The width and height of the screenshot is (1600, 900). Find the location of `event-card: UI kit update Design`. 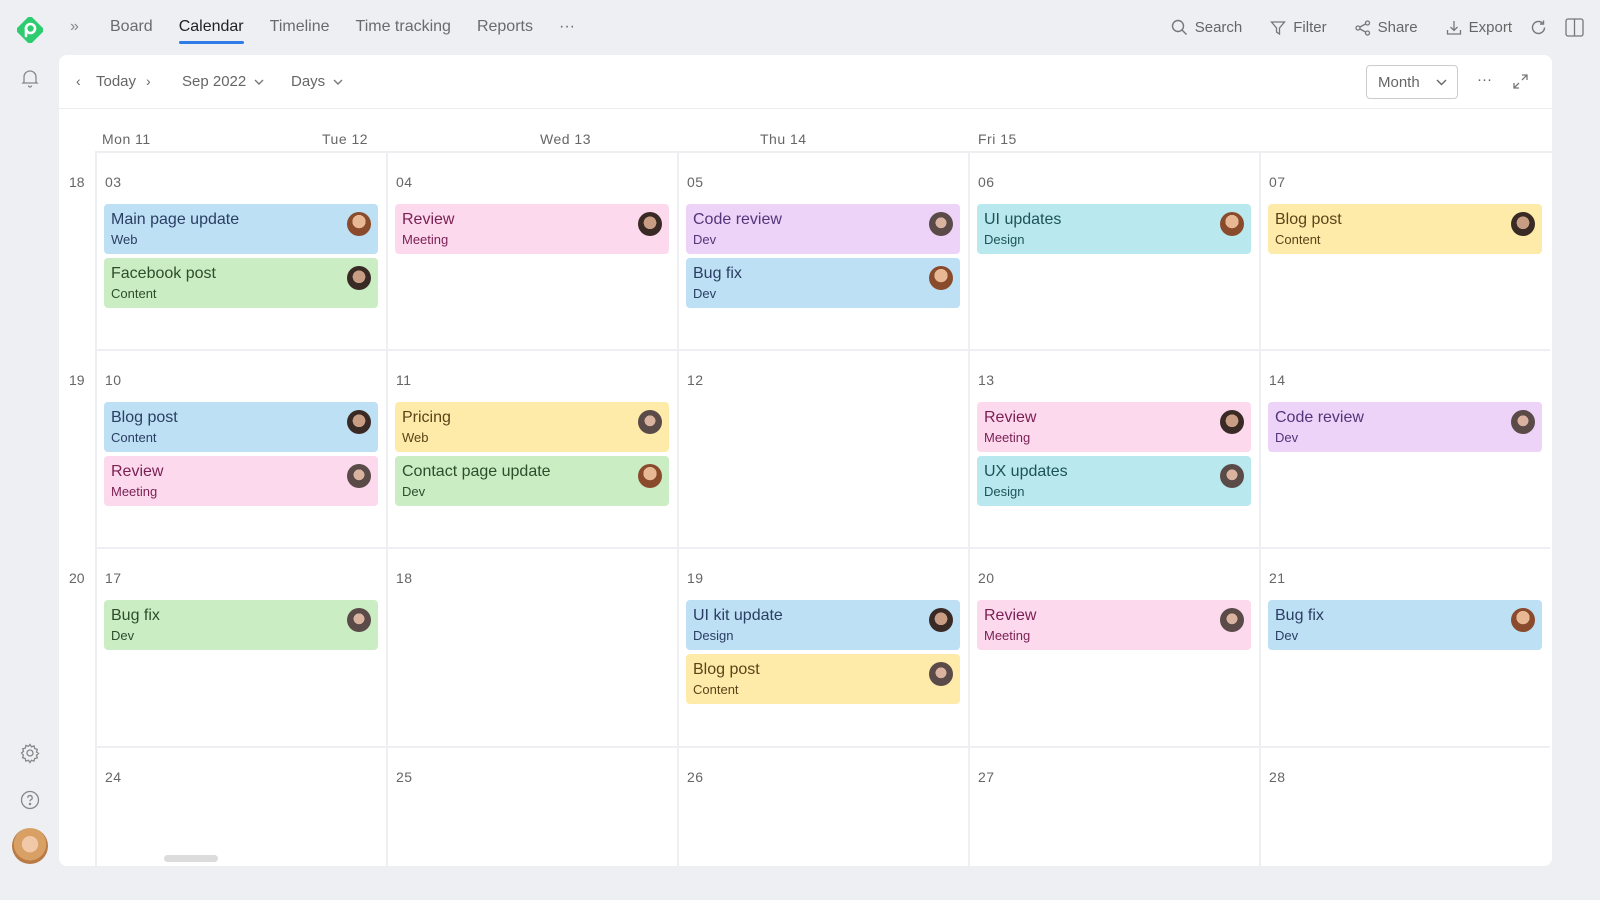

event-card: UI kit update Design is located at coordinates (823, 625).